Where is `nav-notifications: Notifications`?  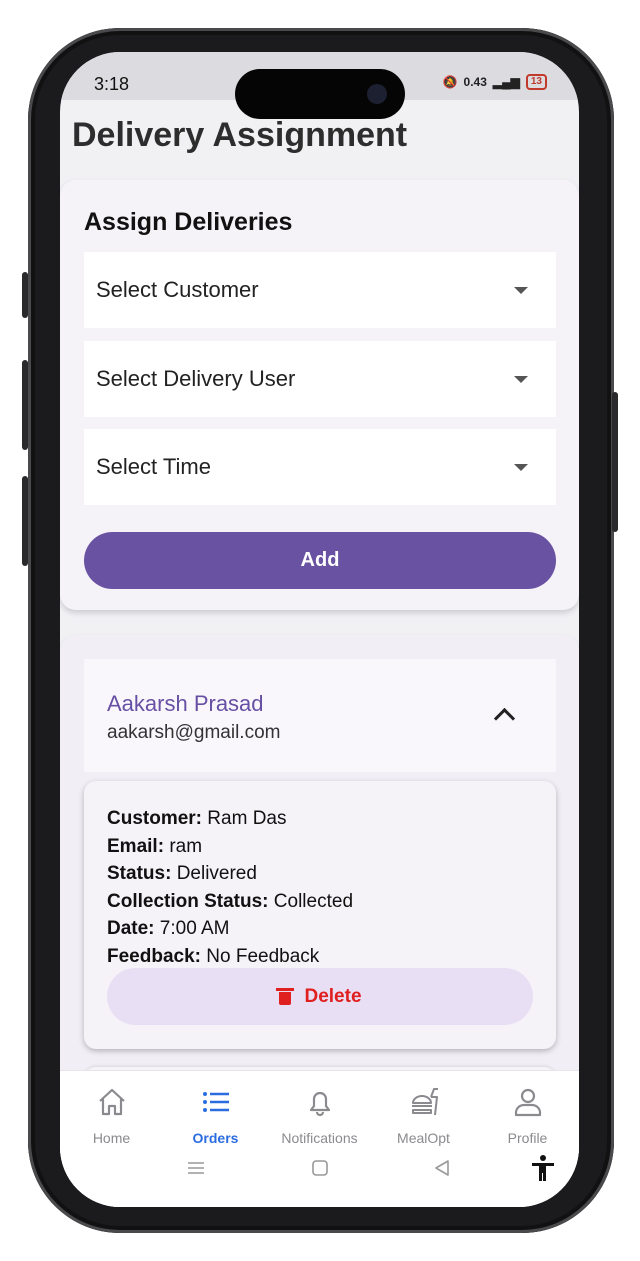
nav-notifications: Notifications is located at coordinates (319, 1115).